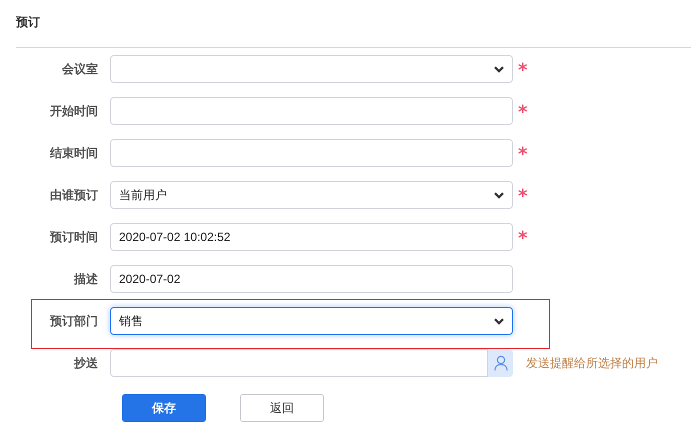  Describe the element at coordinates (311, 69) in the screenshot. I see `select-field` at that location.